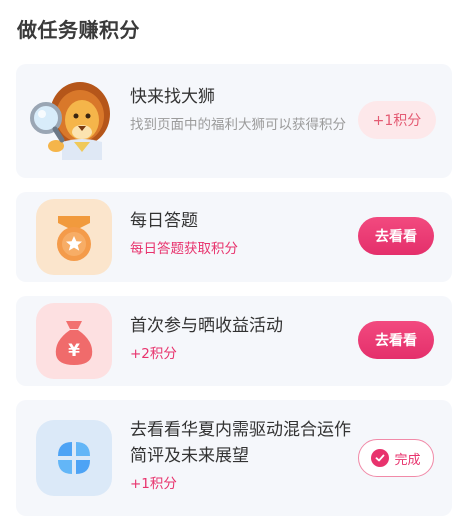  I want to click on task-info: 每日答题 每日答题获取积分, so click(235, 234).